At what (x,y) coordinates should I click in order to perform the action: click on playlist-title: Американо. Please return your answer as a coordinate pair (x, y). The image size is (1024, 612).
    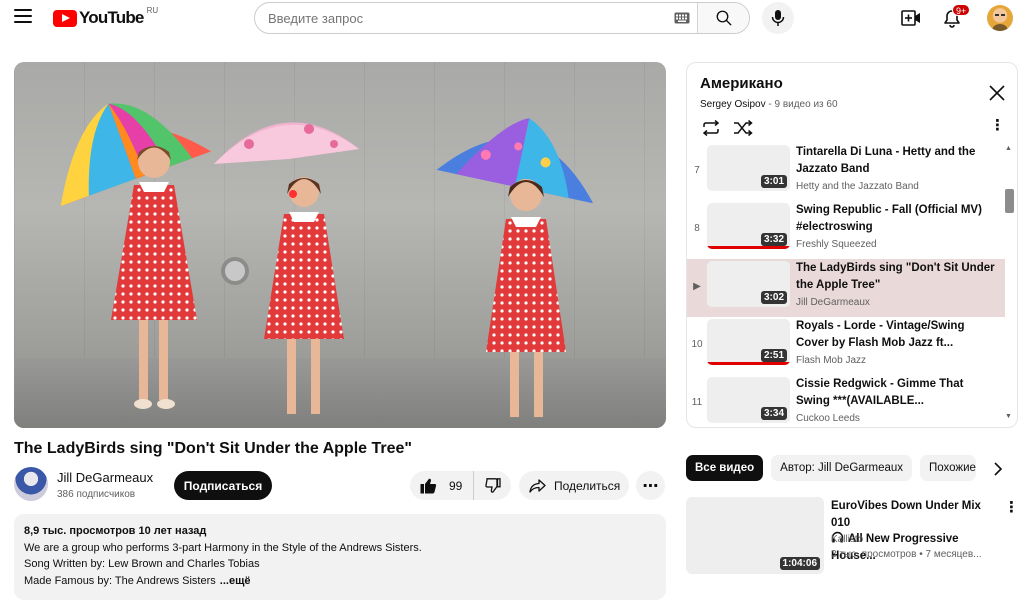
    Looking at the image, I should click on (741, 83).